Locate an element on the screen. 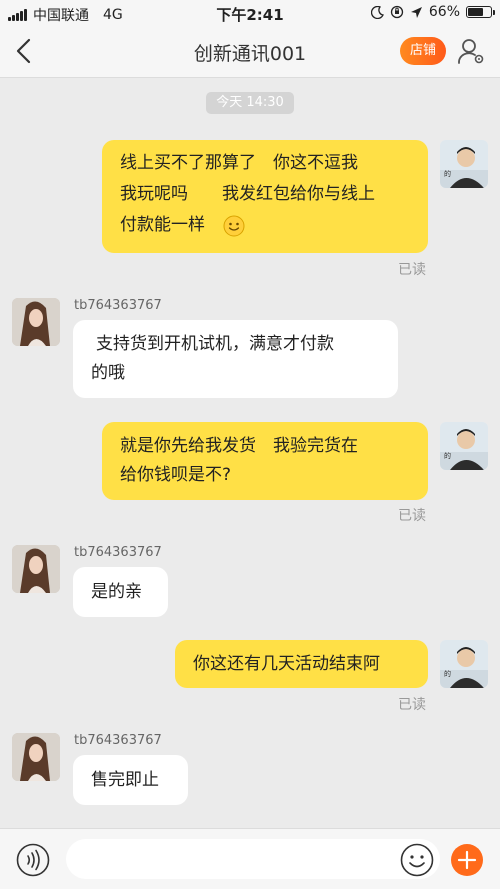 This screenshot has width=500, height=889. message-input is located at coordinates (253, 859).